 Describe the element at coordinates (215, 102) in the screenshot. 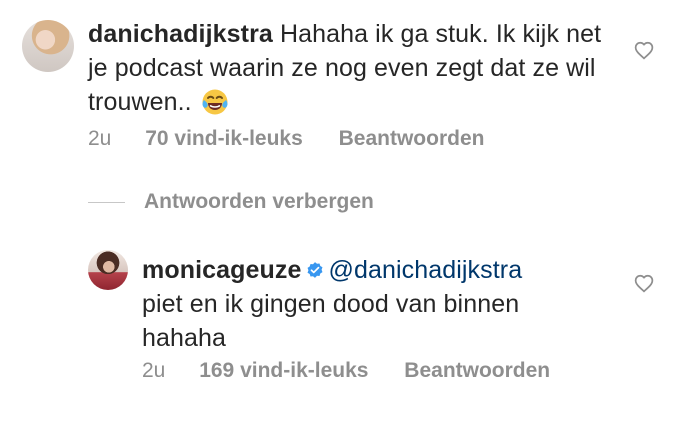

I see `face-with-tears-of-joy-icon` at that location.